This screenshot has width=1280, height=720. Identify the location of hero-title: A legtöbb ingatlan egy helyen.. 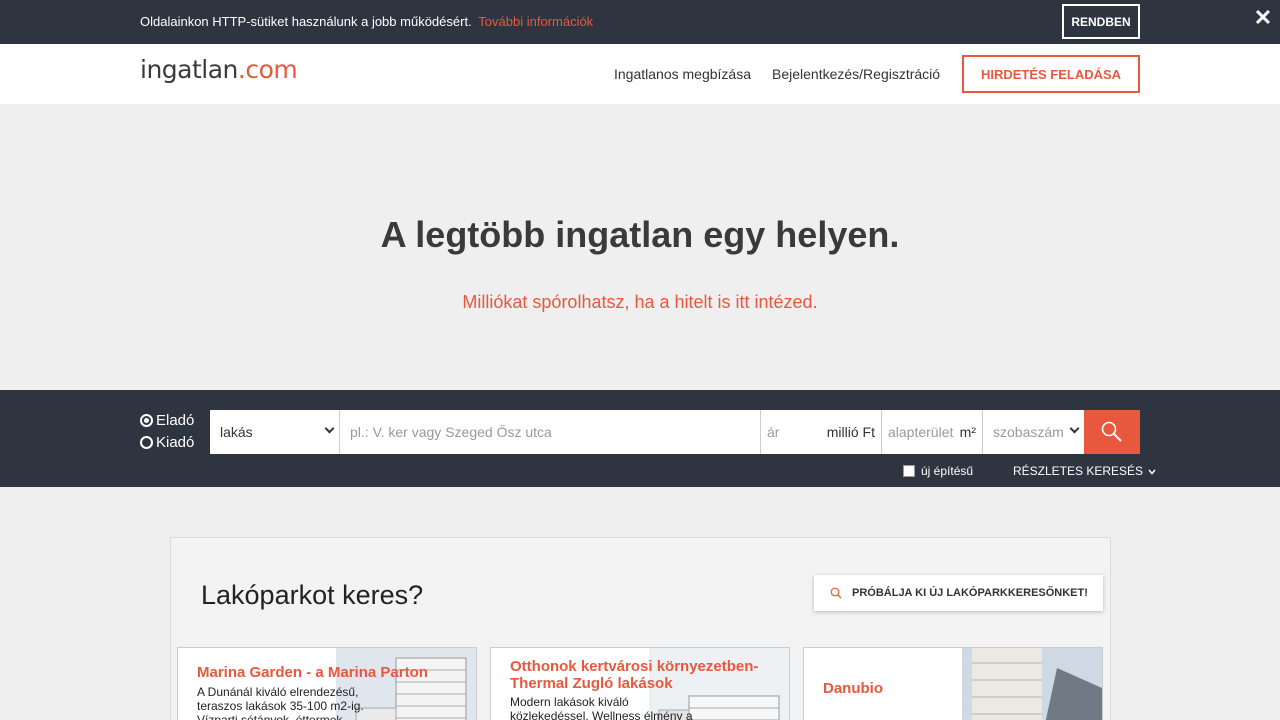
(640, 234).